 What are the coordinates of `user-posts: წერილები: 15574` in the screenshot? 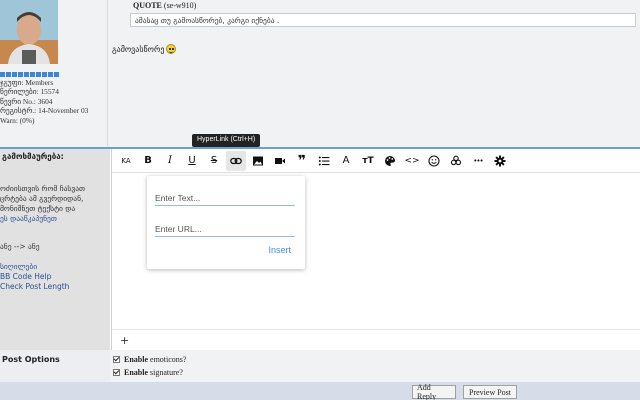 It's located at (29, 92).